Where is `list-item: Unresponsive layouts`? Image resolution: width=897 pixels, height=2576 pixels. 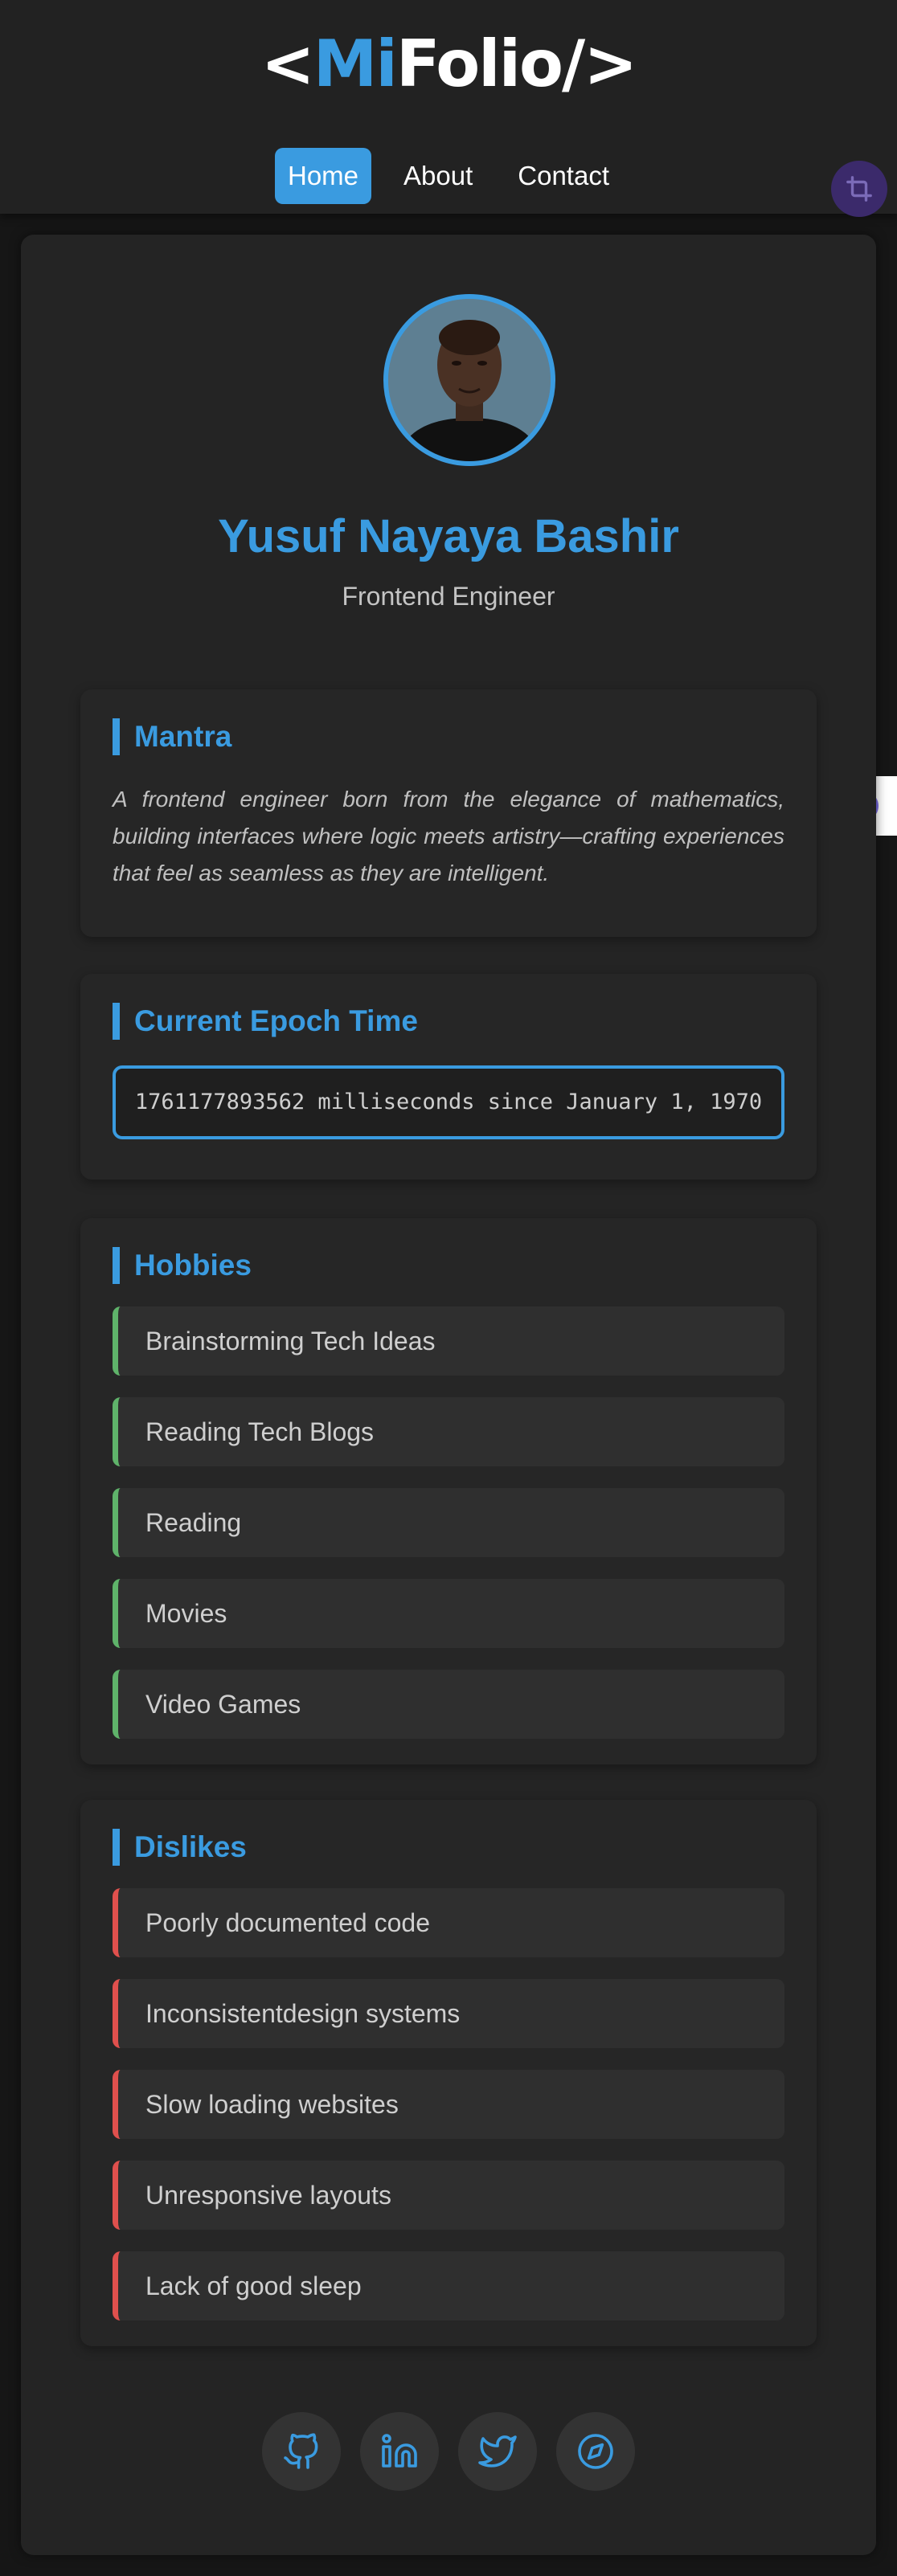 list-item: Unresponsive layouts is located at coordinates (448, 2195).